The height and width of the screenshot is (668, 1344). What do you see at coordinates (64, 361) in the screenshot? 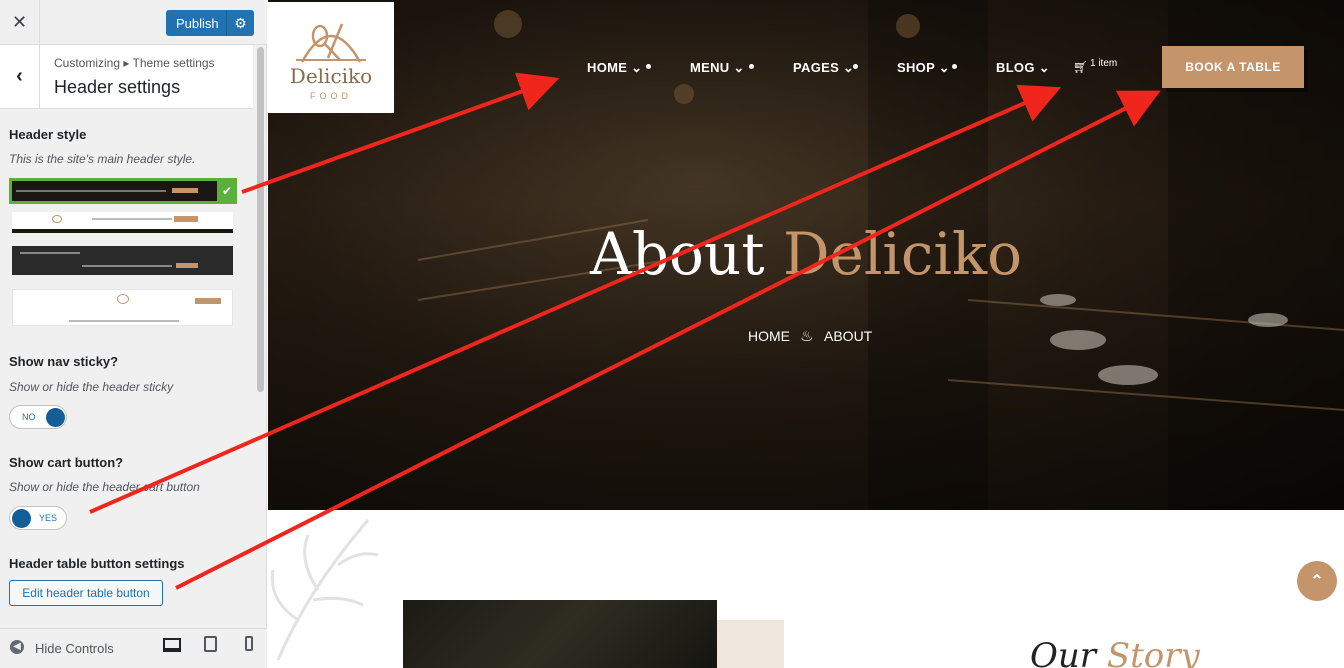
I see `nav-sticky-label: Show nav sticky?` at bounding box center [64, 361].